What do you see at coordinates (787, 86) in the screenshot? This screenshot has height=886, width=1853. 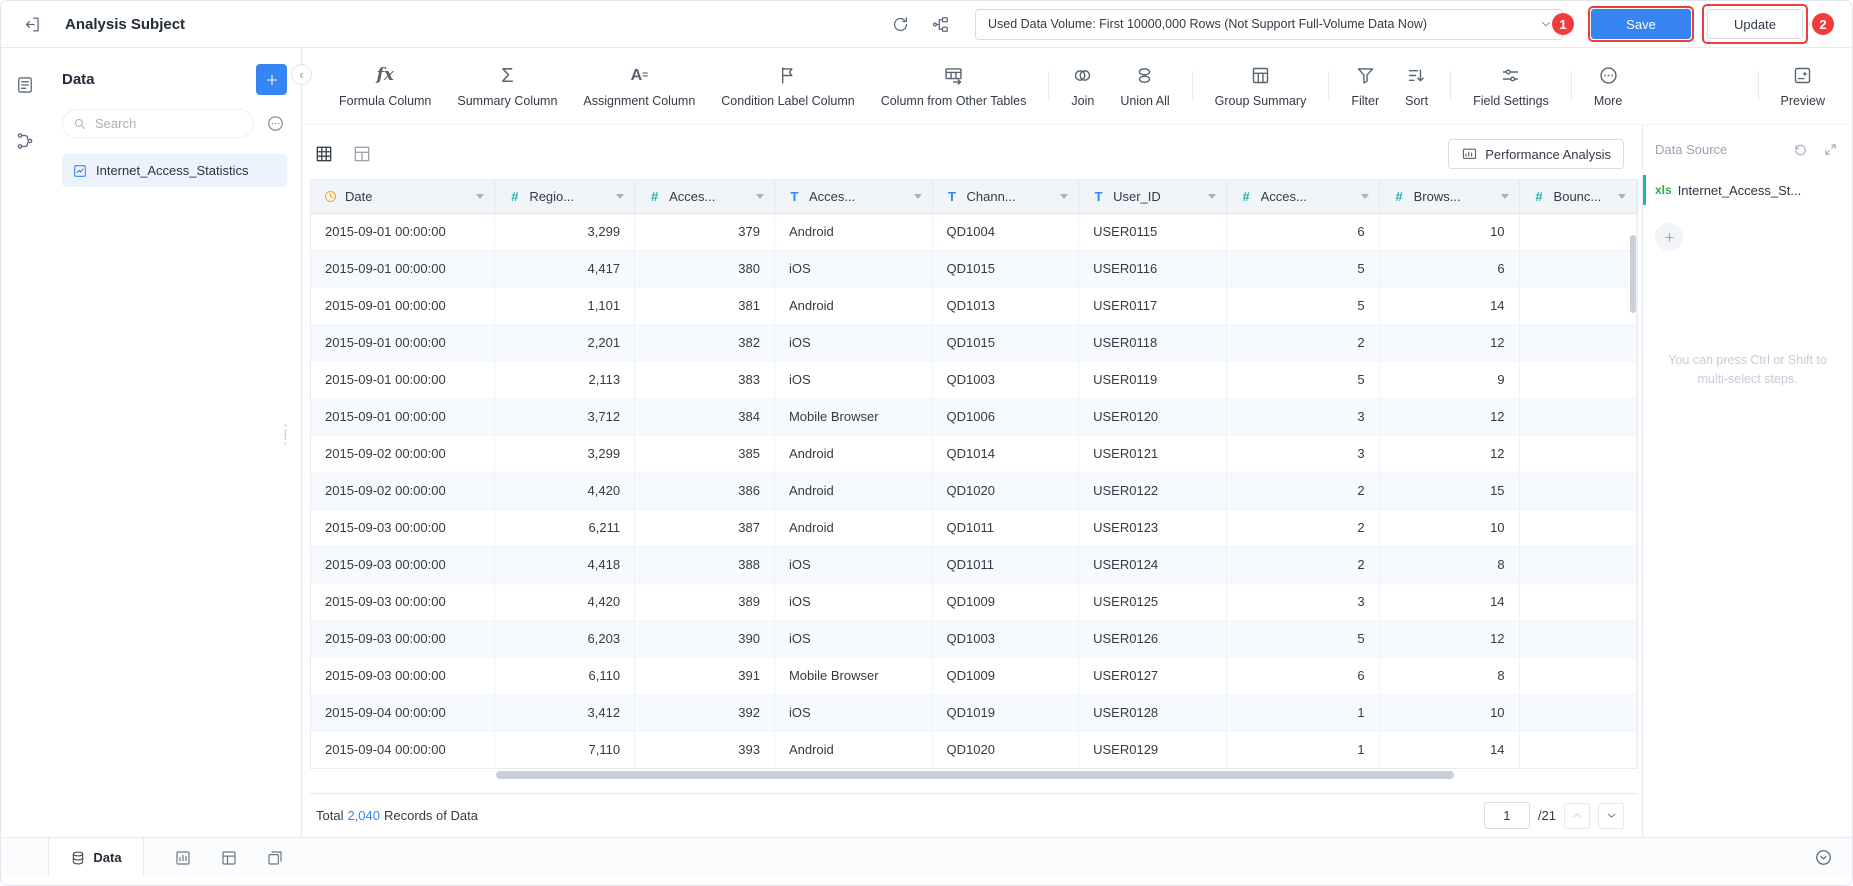 I see `toolbar-condition-label-column-button: Condition Label Column` at bounding box center [787, 86].